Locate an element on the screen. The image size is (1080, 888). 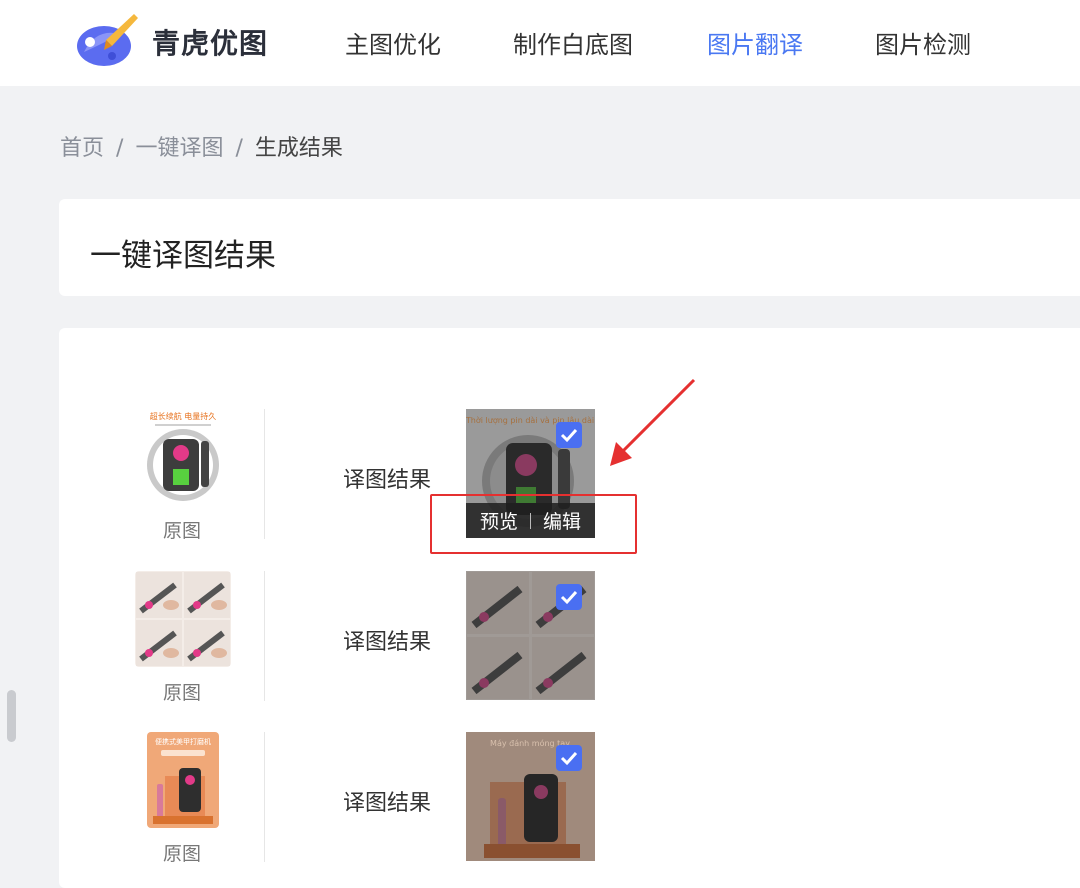
original-image-thumbnail: 超长续航 电量持久 is located at coordinates (183, 457).